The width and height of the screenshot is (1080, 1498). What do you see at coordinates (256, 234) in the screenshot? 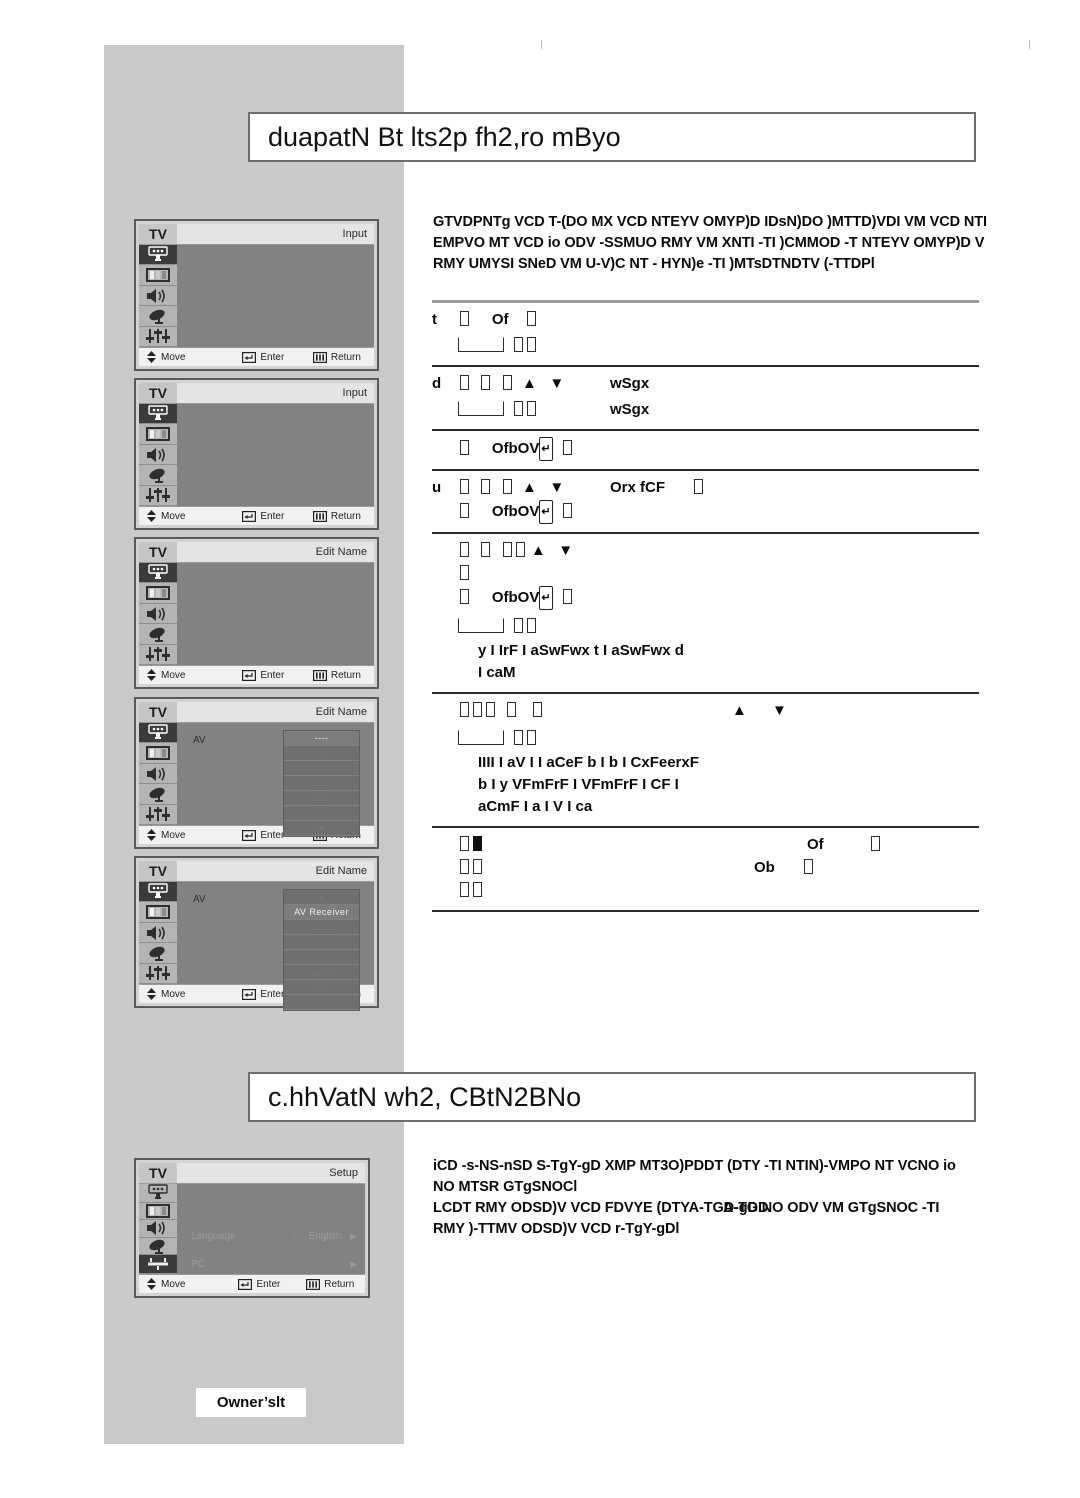
I see `osd-titlebar: TV Input` at bounding box center [256, 234].